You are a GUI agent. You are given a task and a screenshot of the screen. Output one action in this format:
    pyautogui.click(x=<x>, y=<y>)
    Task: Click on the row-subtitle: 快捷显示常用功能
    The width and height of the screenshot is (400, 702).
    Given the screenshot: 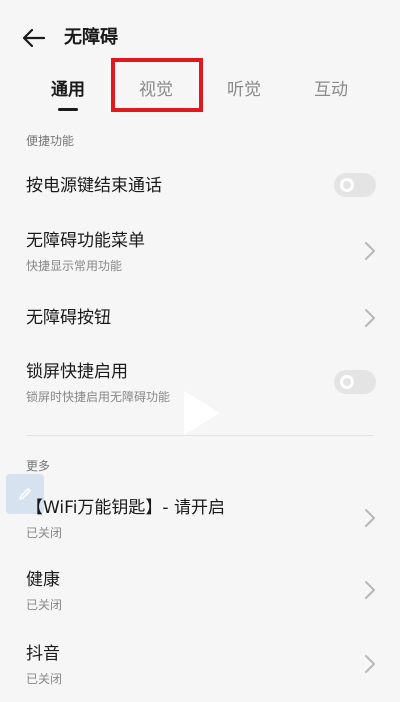 What is the action you would take?
    pyautogui.click(x=74, y=266)
    